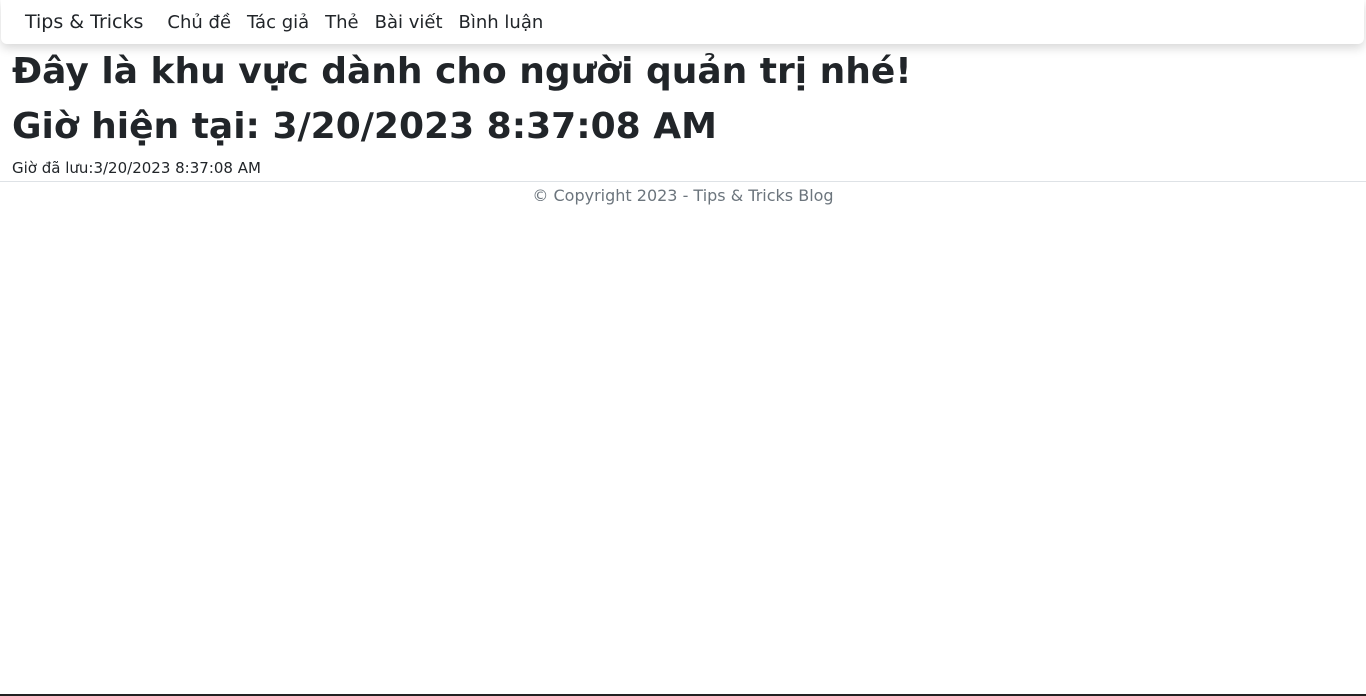  I want to click on nav-link-chu-de: Chủ đề, so click(199, 22).